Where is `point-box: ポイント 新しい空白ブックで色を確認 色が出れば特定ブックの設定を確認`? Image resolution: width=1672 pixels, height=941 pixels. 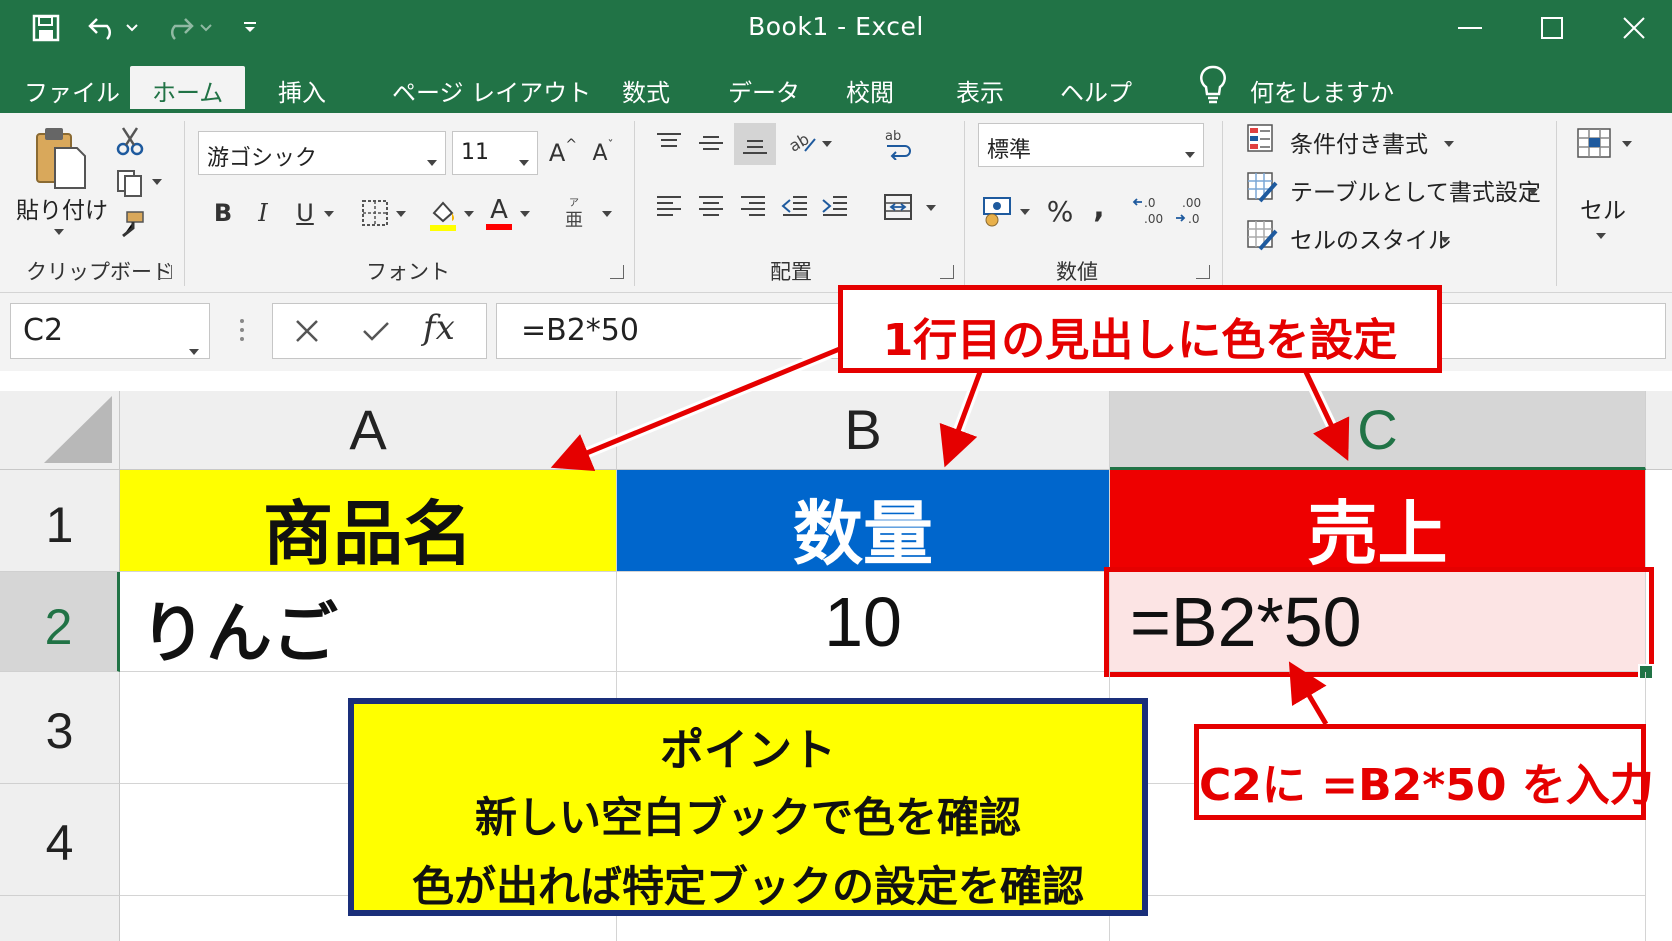 point-box: ポイント 新しい空白ブックで色を確認 色が出れば特定ブックの設定を確認 is located at coordinates (748, 807).